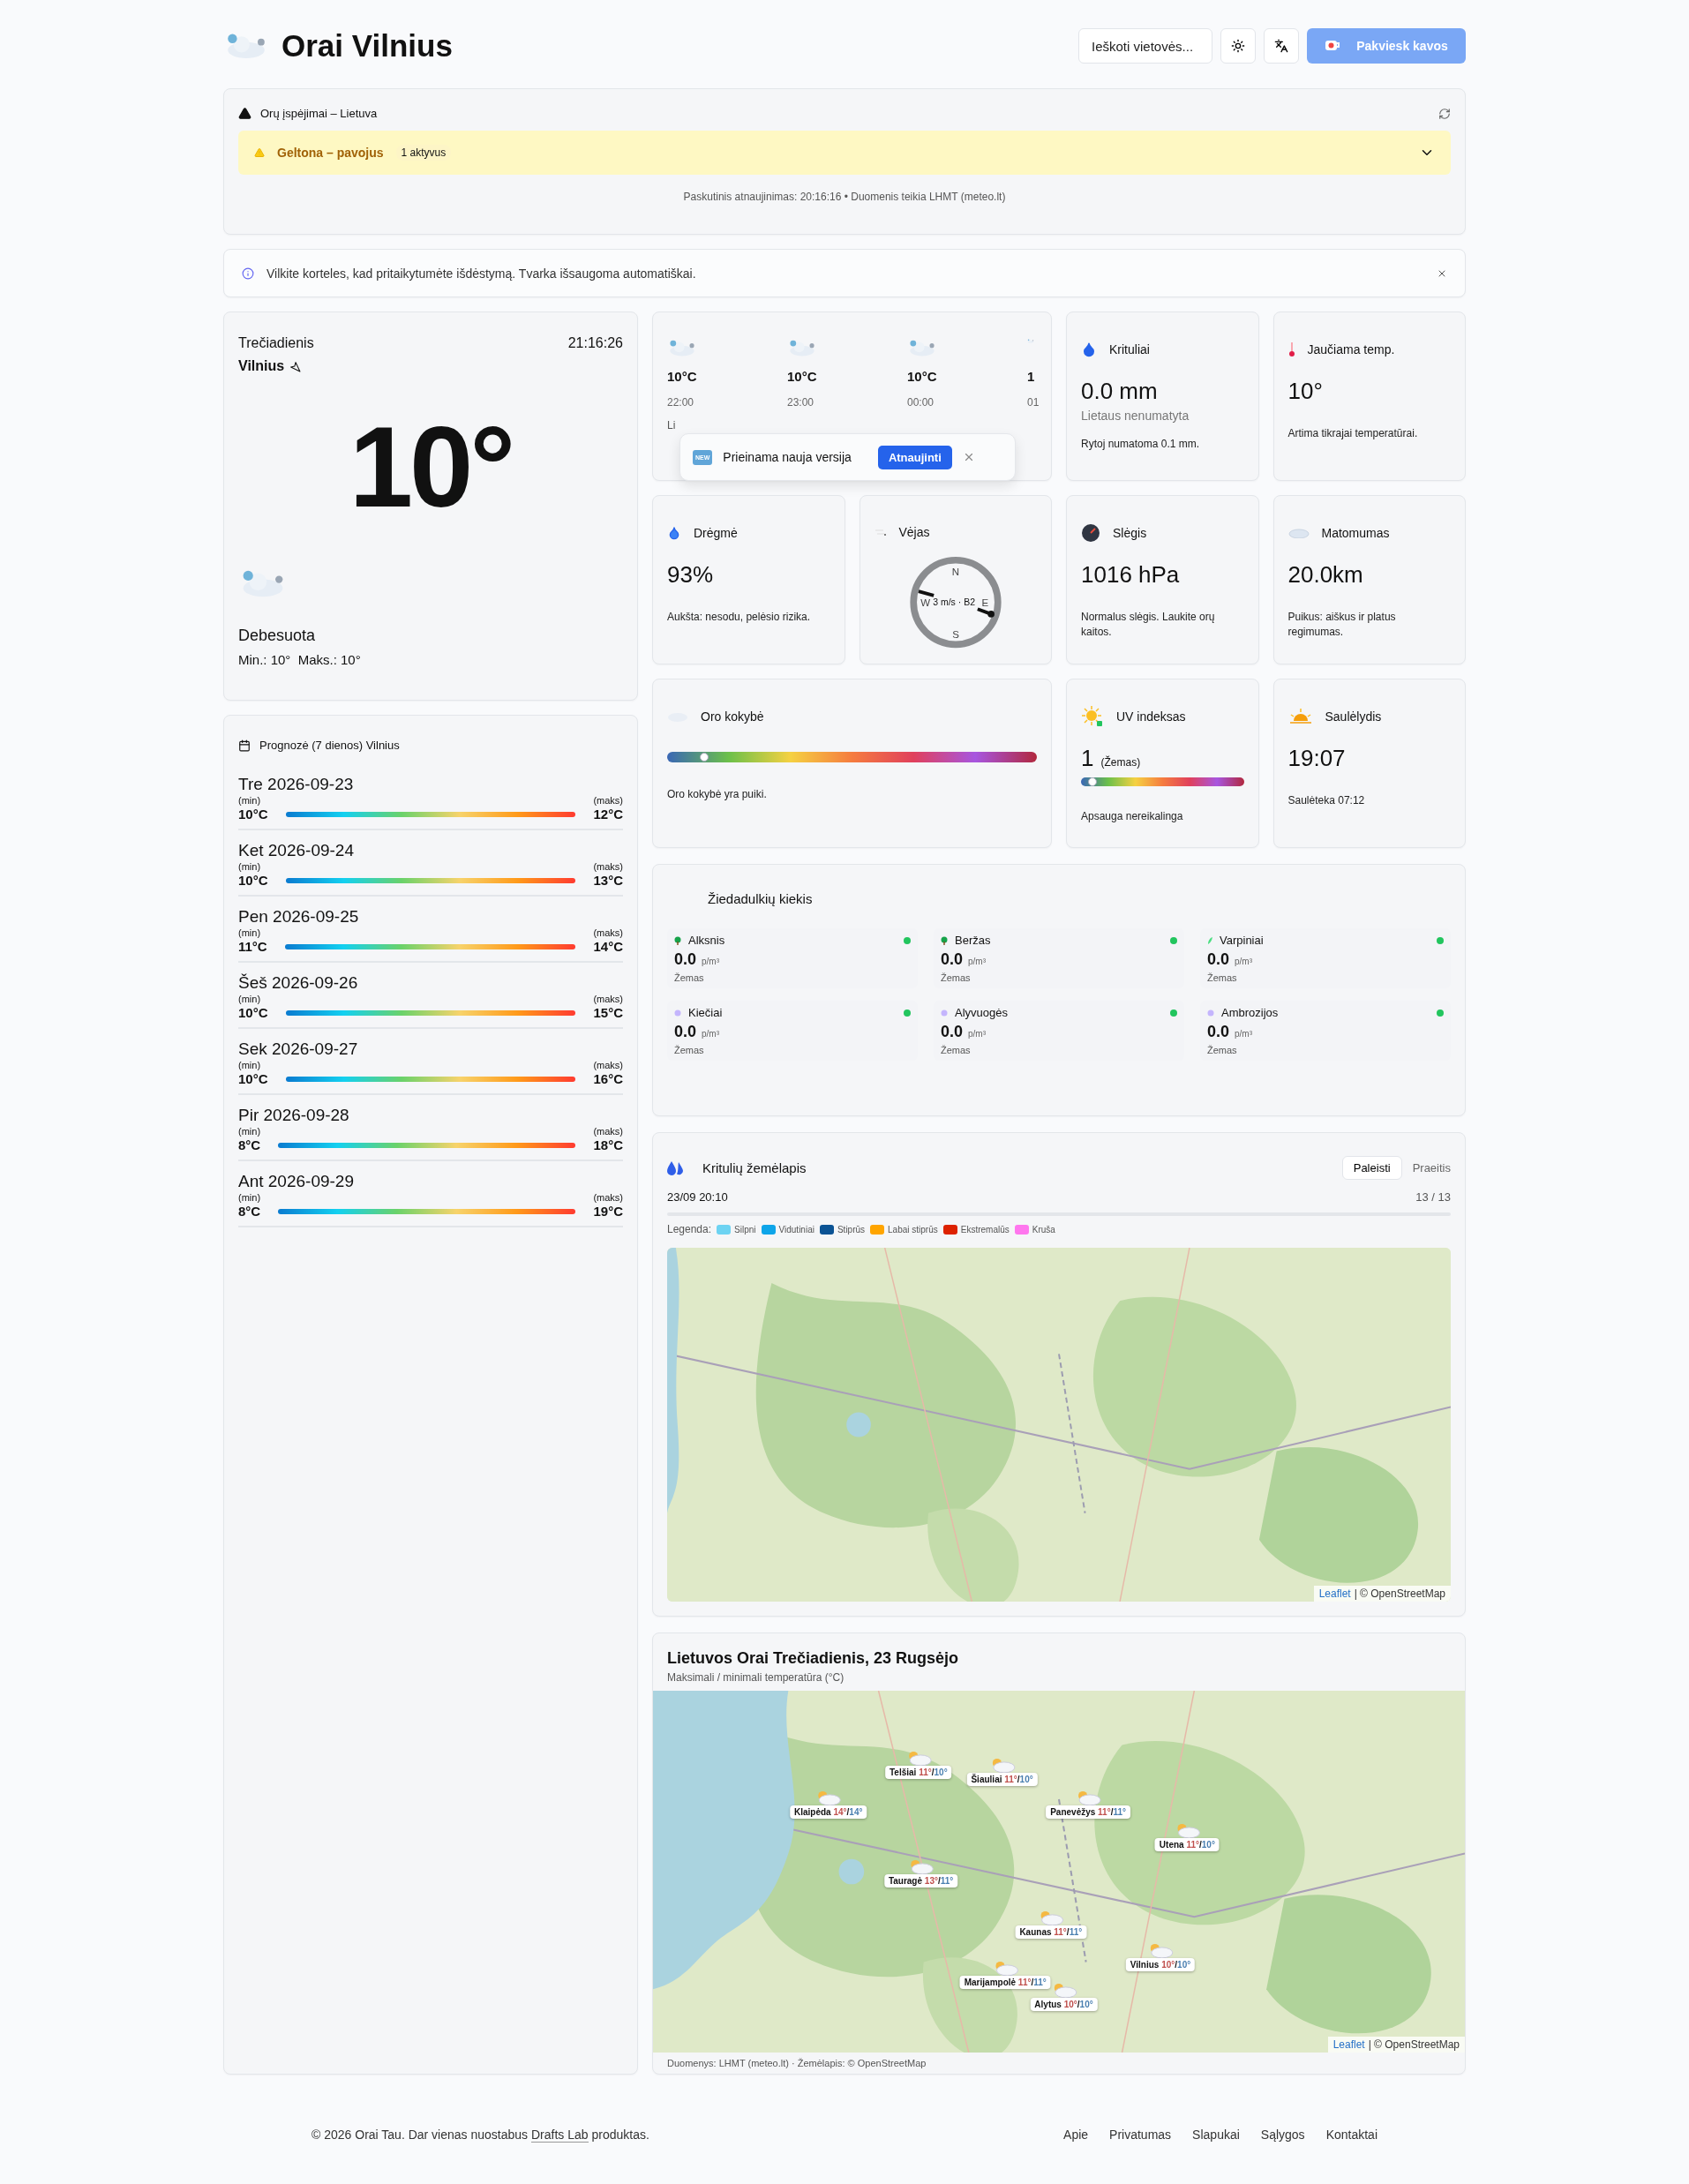  I want to click on card-title: Saulėlydis, so click(1353, 716).